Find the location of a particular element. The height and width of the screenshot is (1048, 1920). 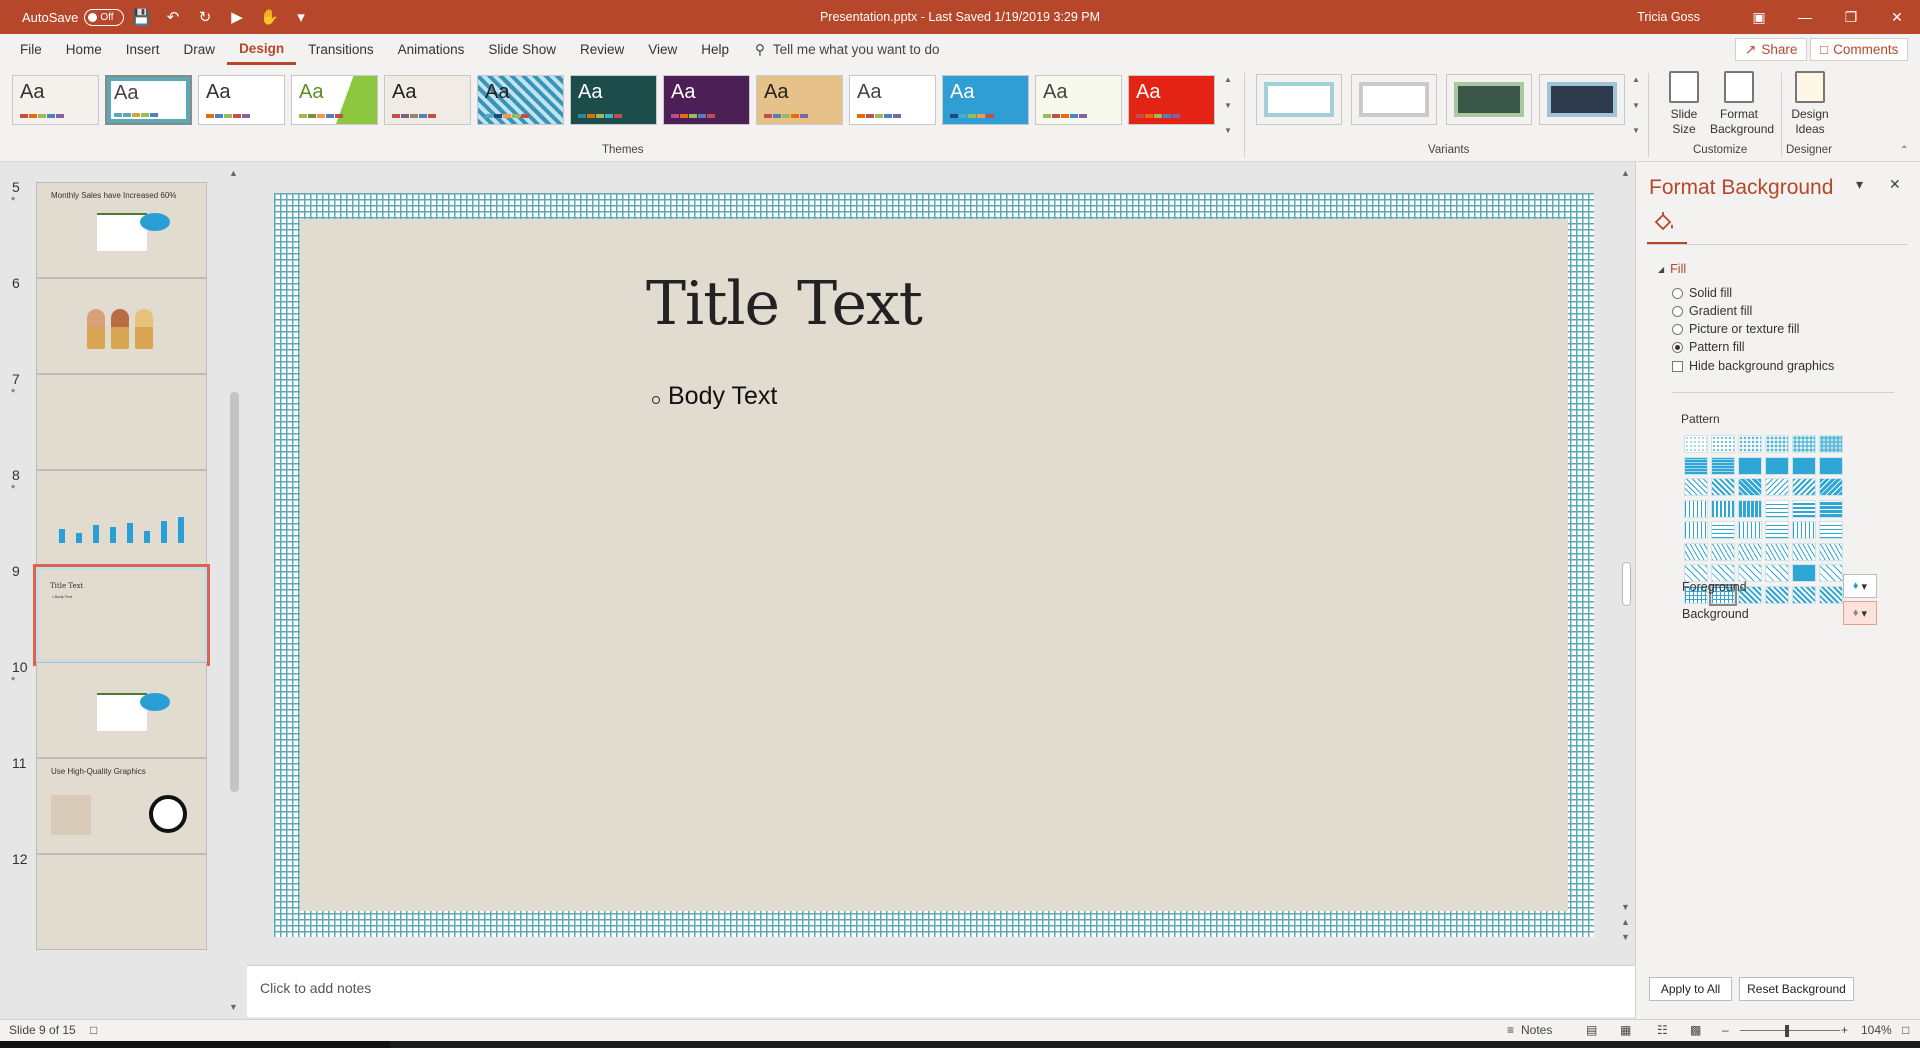

tab-animations: Animations is located at coordinates (431, 49).